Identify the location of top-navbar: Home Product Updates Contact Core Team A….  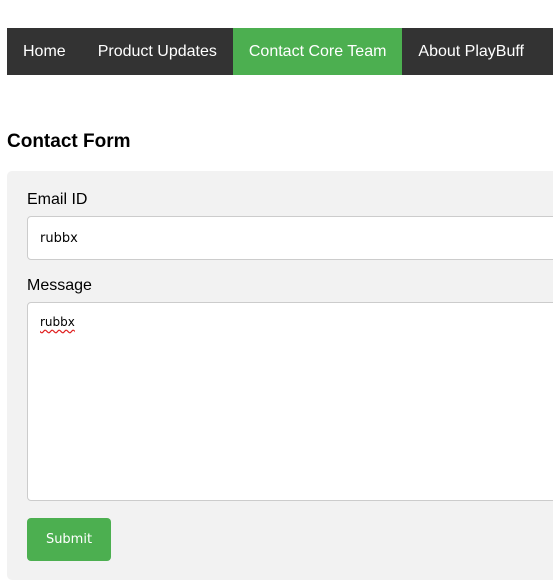
(280, 51).